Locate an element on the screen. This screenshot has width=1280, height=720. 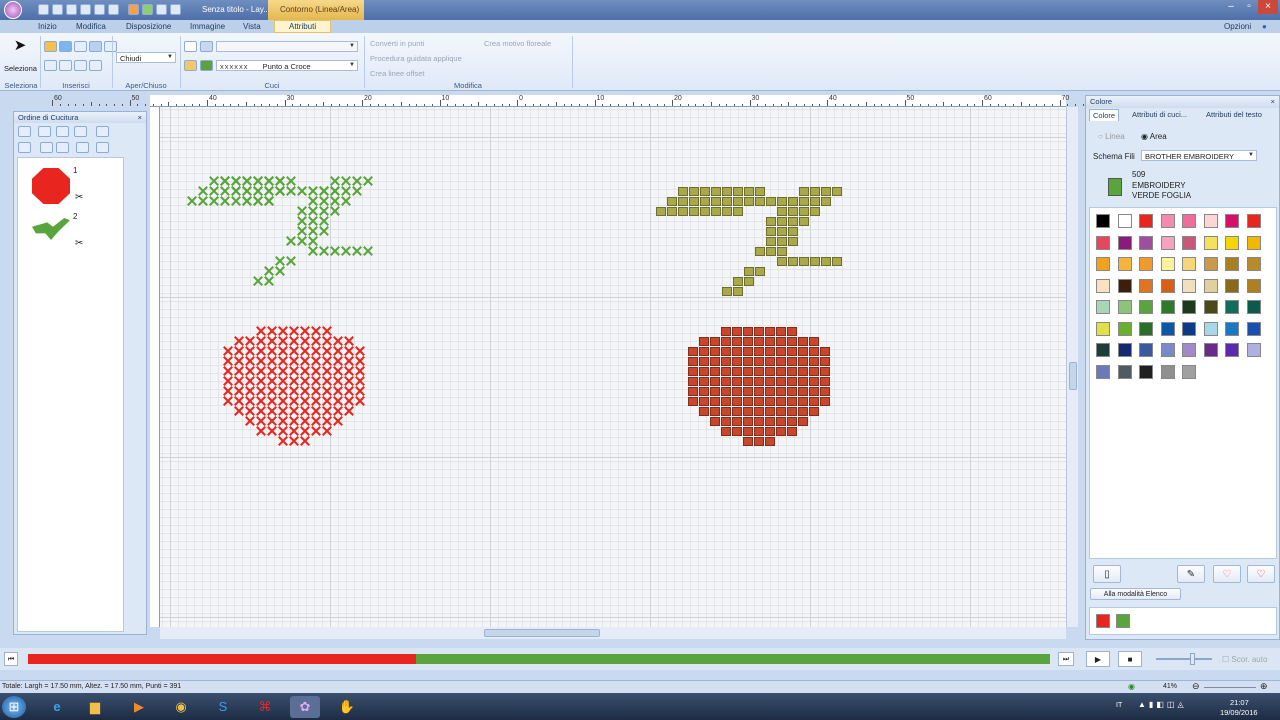
area-color-swatch is located at coordinates (206, 65).